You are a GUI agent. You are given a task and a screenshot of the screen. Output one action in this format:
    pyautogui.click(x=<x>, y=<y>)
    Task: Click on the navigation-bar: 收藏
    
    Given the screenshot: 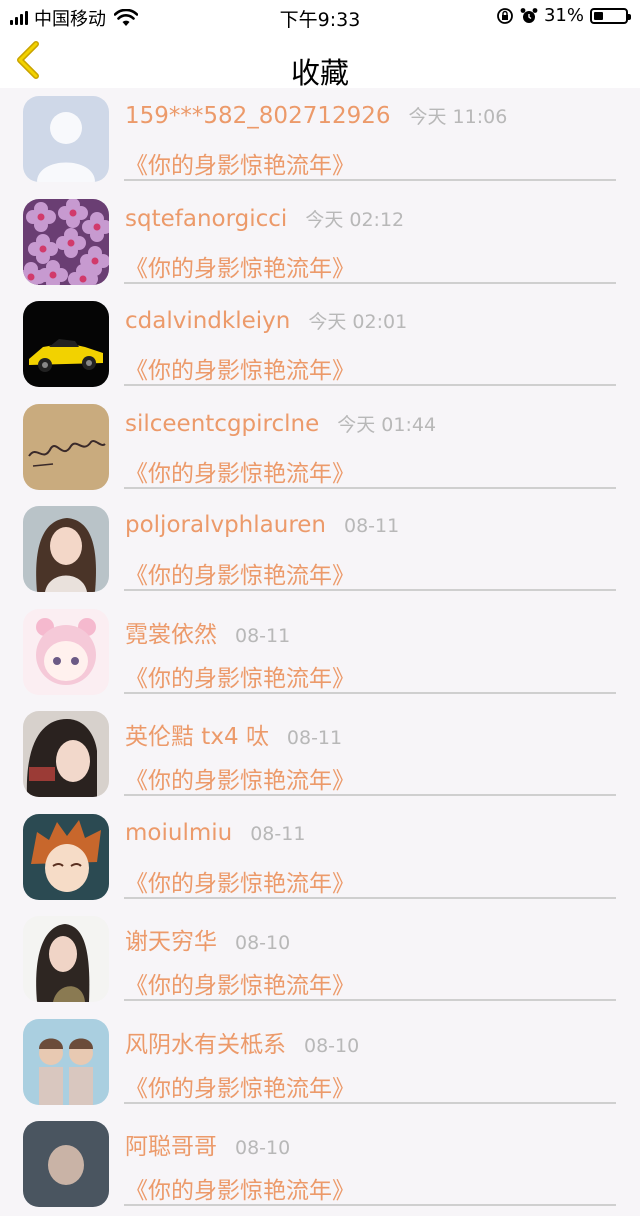 What is the action you would take?
    pyautogui.click(x=320, y=61)
    